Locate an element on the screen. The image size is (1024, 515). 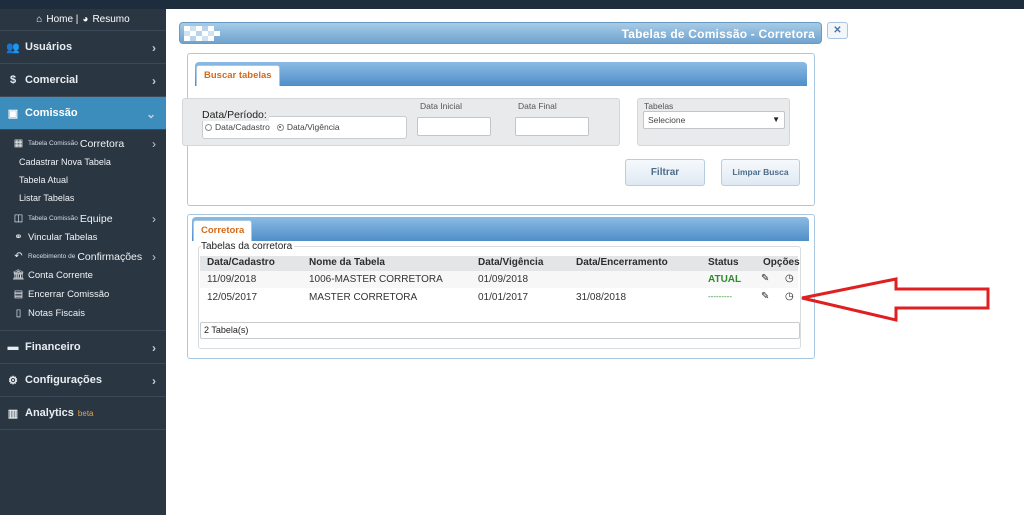
sidebar-item-label: Analytics is located at coordinates (49, 413).